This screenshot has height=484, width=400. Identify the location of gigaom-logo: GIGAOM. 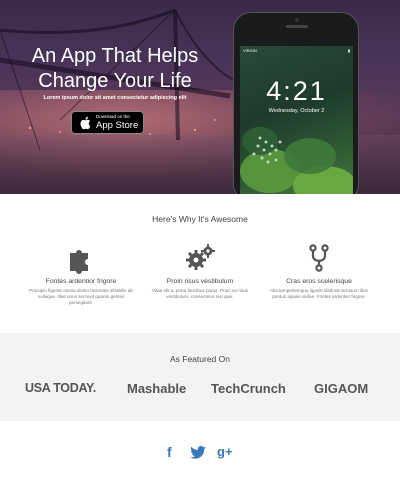
(341, 388).